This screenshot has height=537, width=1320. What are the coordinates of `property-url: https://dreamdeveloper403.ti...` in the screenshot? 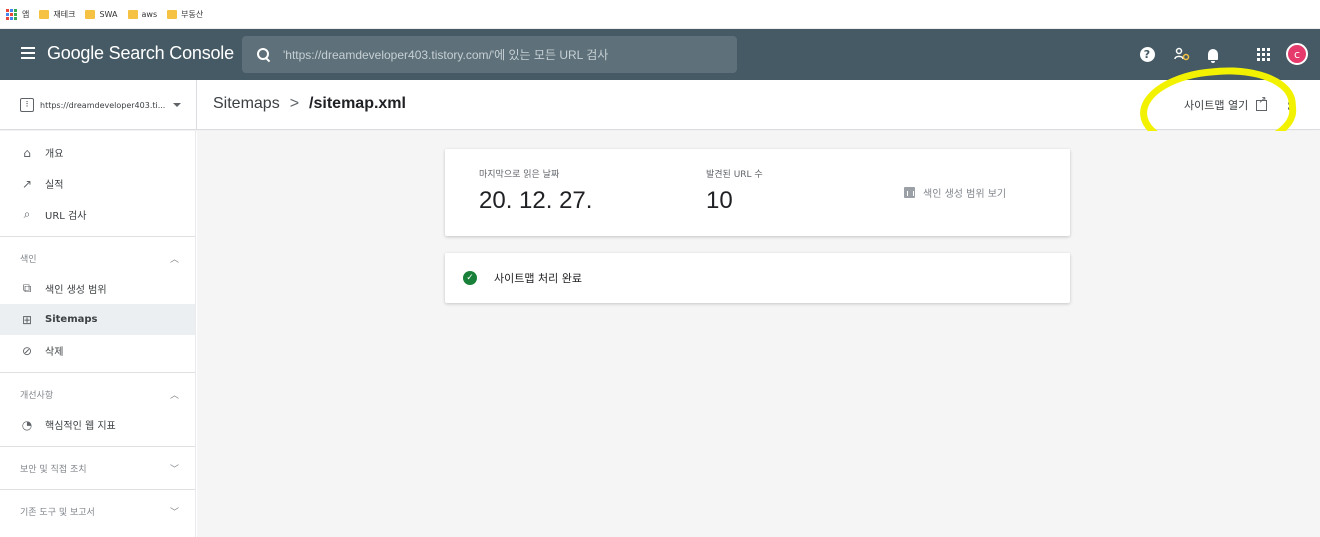 It's located at (103, 105).